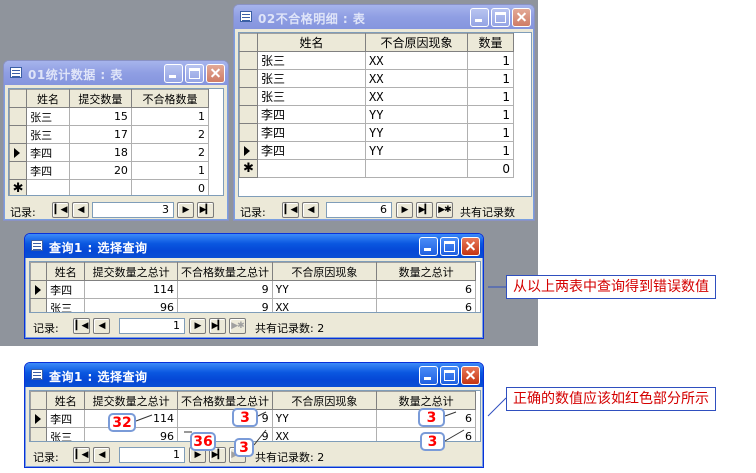  What do you see at coordinates (122, 422) in the screenshot?
I see `correct-value-badge: 32` at bounding box center [122, 422].